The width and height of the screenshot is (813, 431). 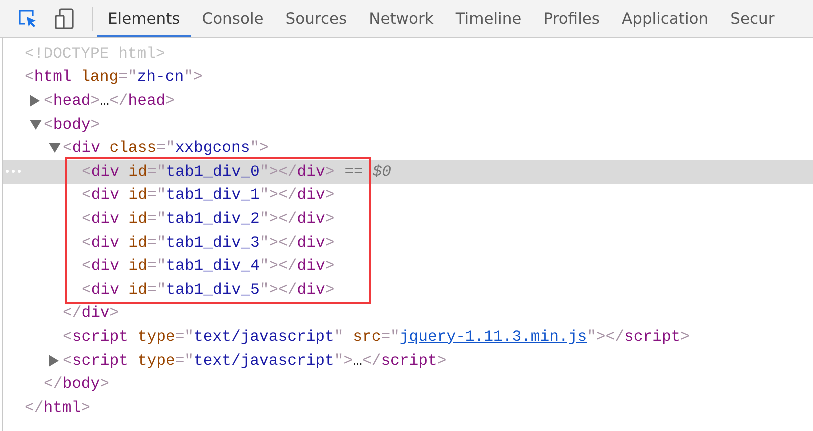 What do you see at coordinates (72, 125) in the screenshot?
I see `code-line: <body>` at bounding box center [72, 125].